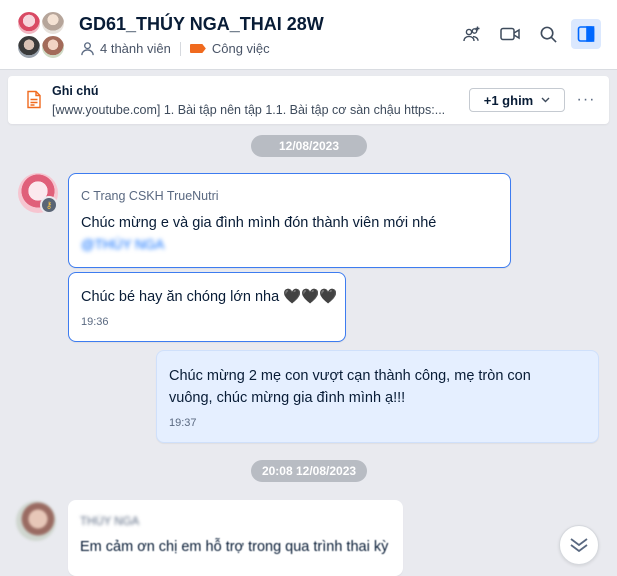 The height and width of the screenshot is (576, 617). I want to click on chat-title: GD61_THÚY NGA_THAI 28W, so click(201, 24).